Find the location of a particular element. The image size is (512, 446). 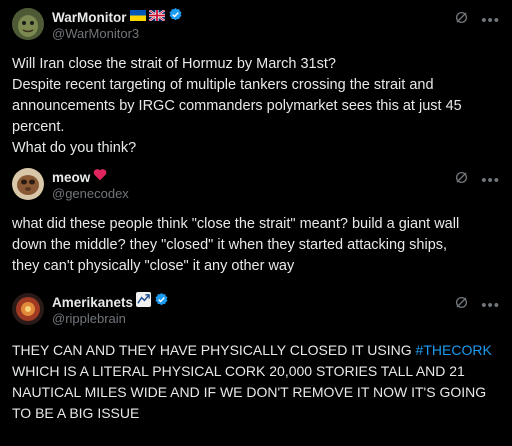

red-heart-icon is located at coordinates (100, 177).